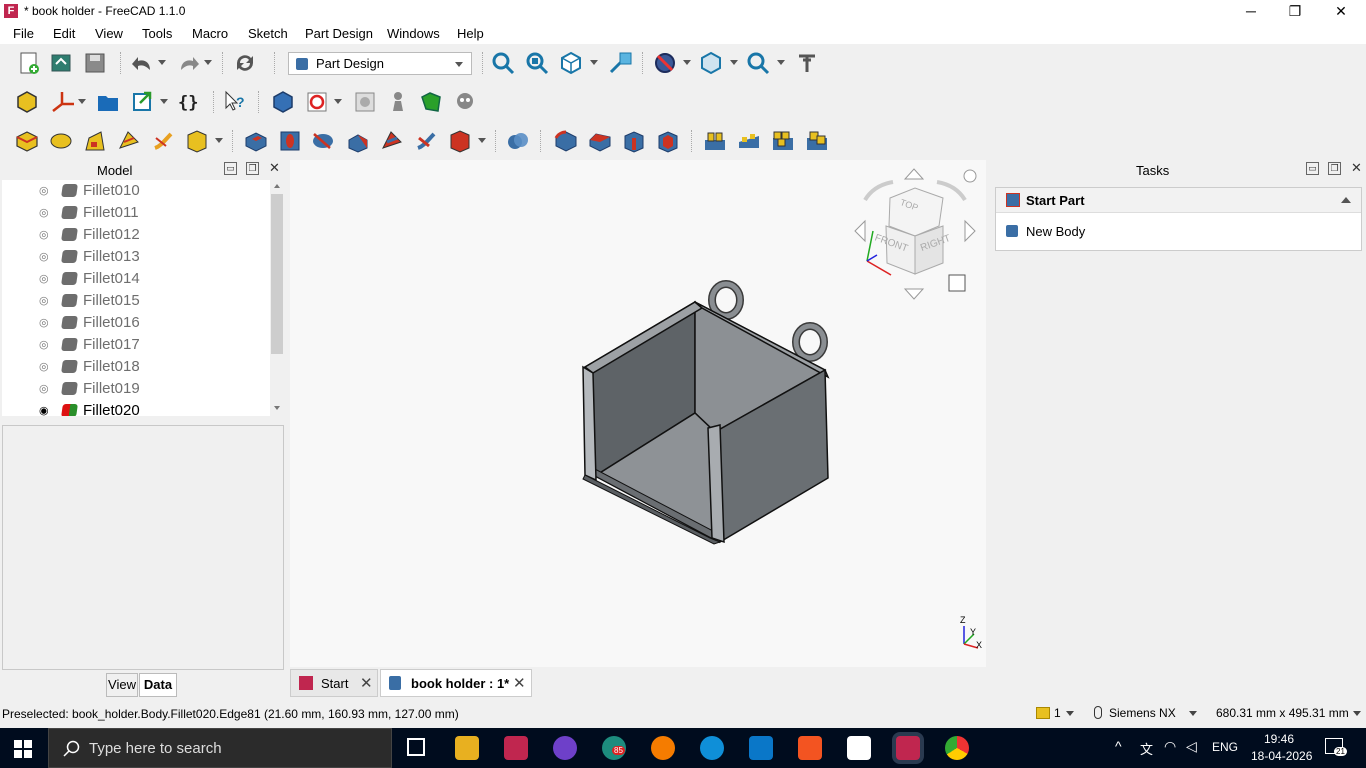 This screenshot has height=768, width=1366. What do you see at coordinates (189, 102) in the screenshot?
I see `expressions-icon: {}` at bounding box center [189, 102].